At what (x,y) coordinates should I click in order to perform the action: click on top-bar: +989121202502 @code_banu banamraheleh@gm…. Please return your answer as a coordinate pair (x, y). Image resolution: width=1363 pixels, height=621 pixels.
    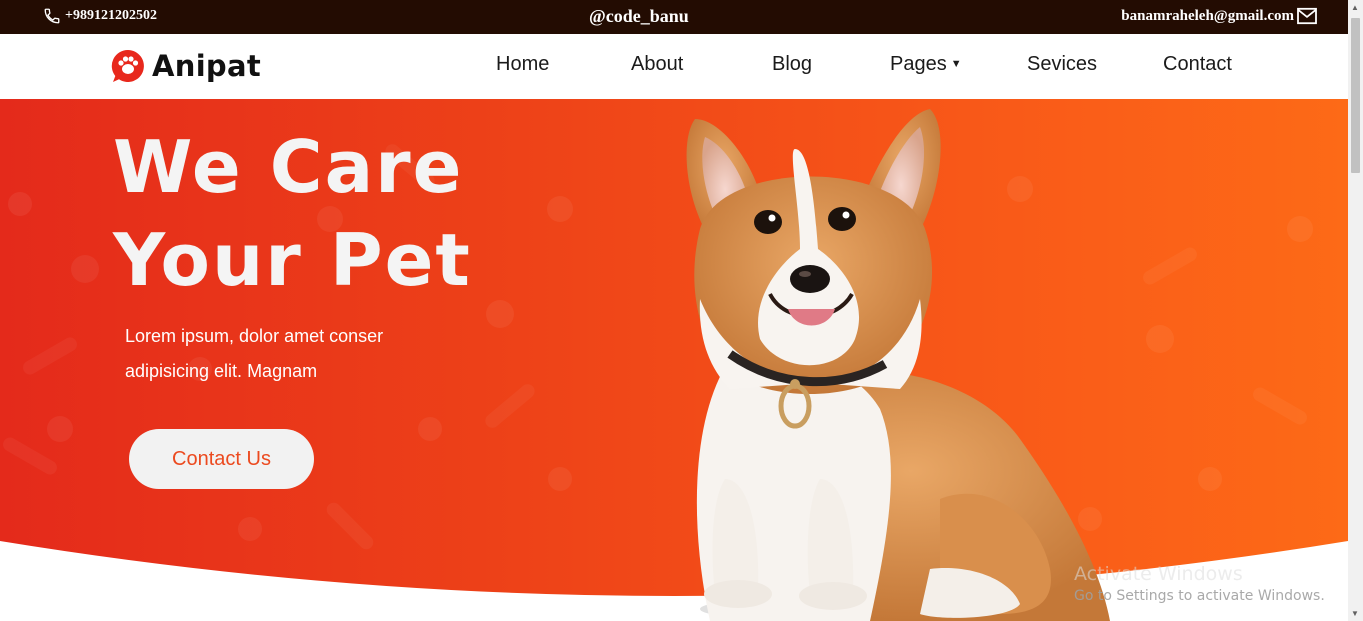
    Looking at the image, I should click on (674, 17).